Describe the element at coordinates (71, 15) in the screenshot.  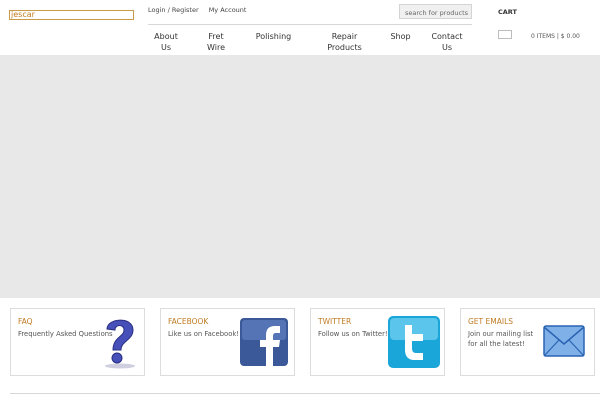
I see `site-logo: jescar` at that location.